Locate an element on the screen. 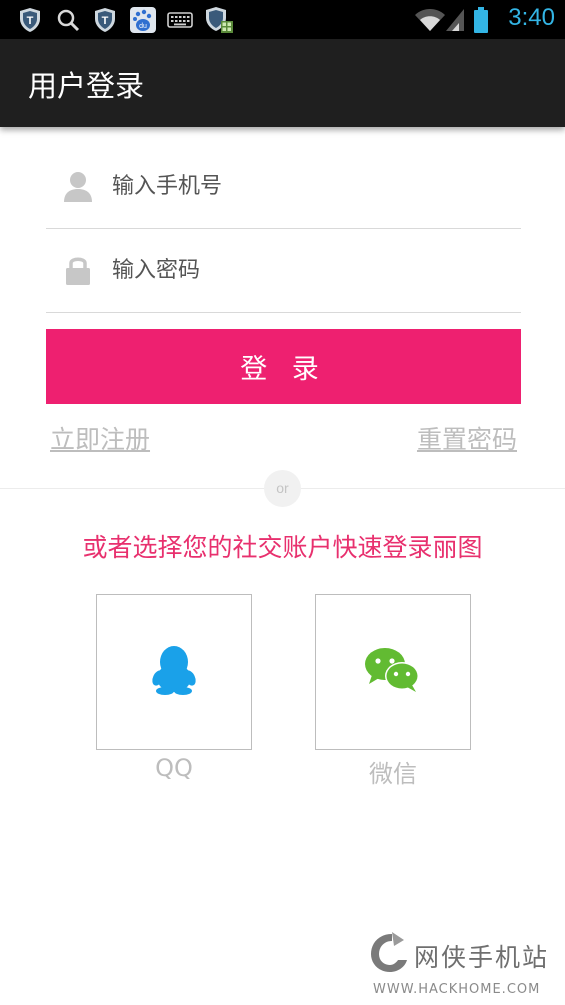 This screenshot has width=565, height=1005. wifi-icon is located at coordinates (430, 20).